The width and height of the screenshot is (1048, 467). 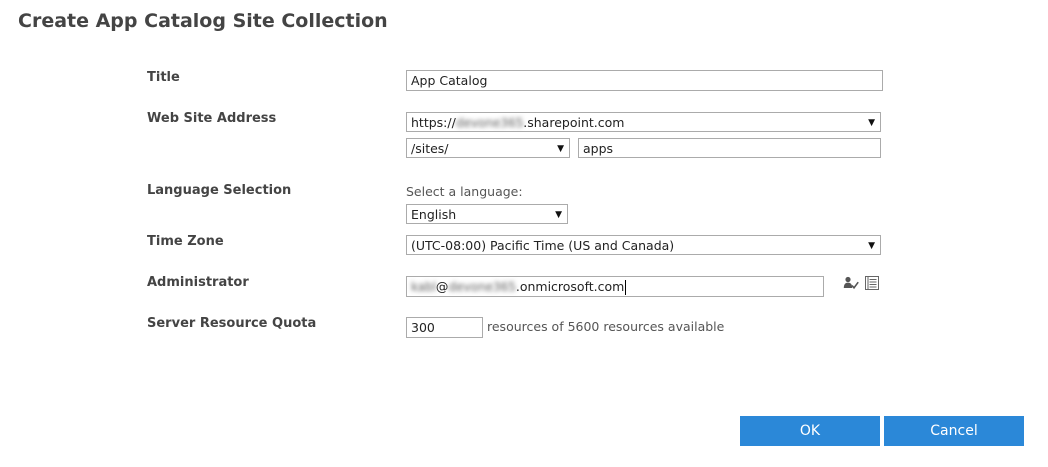 I want to click on time-zone-label: Time Zone, so click(x=185, y=241).